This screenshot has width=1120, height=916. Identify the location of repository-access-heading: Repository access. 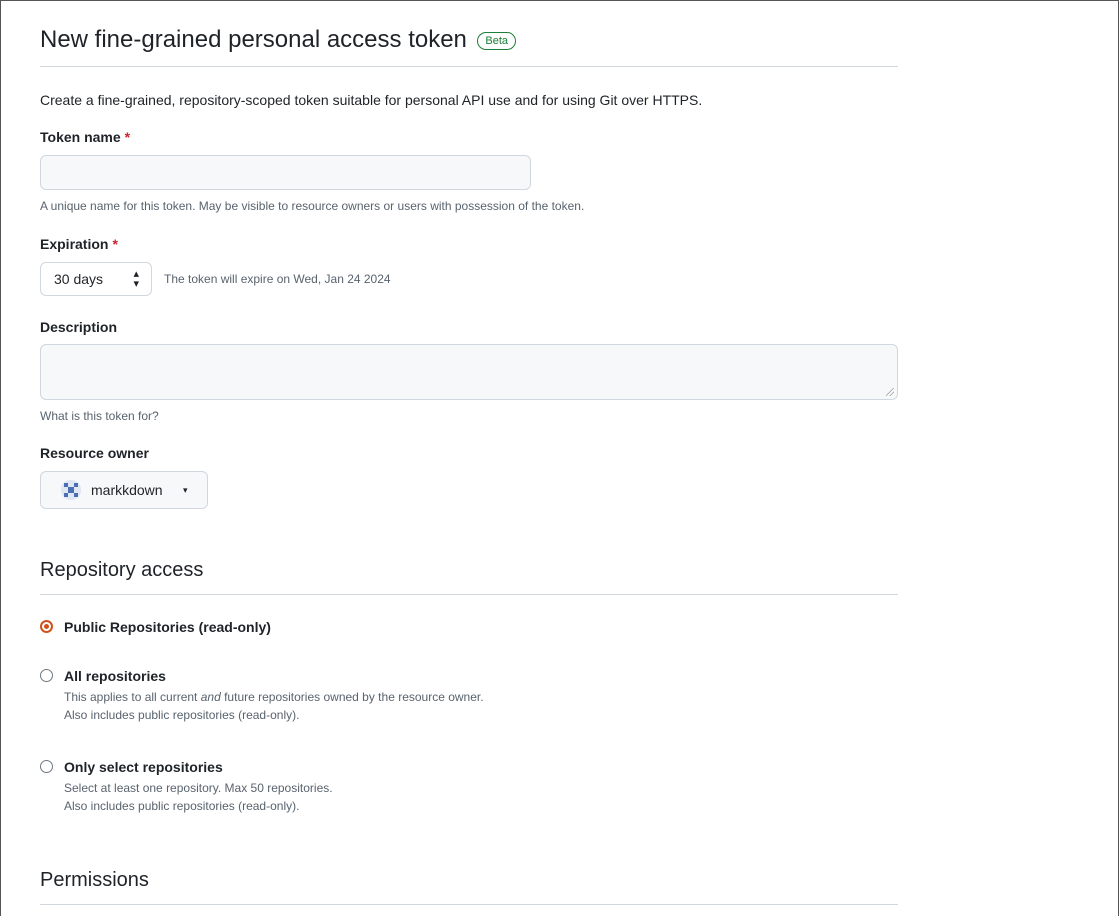
(469, 575).